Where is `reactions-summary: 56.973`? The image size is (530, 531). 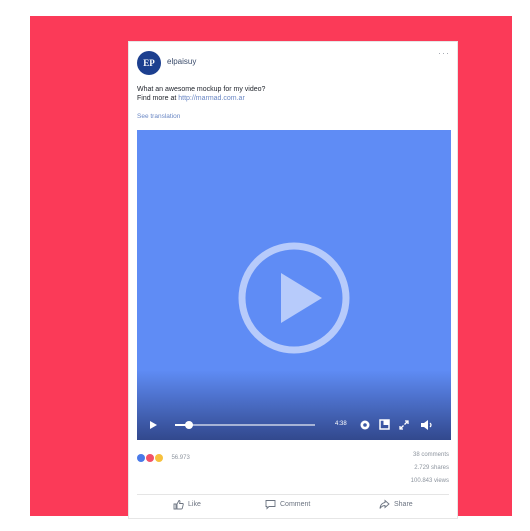 reactions-summary: 56.973 is located at coordinates (163, 455).